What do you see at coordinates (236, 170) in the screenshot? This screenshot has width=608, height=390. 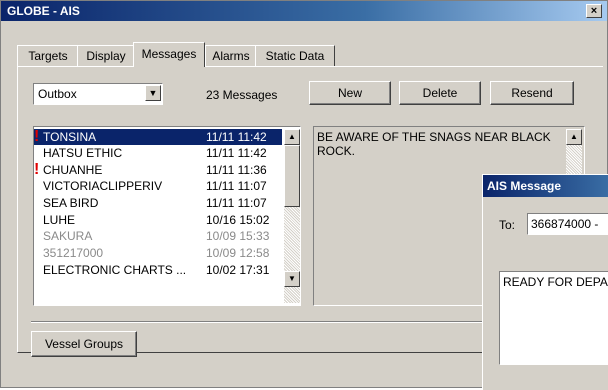 I see `list-item-date: 11/11 11:36` at bounding box center [236, 170].